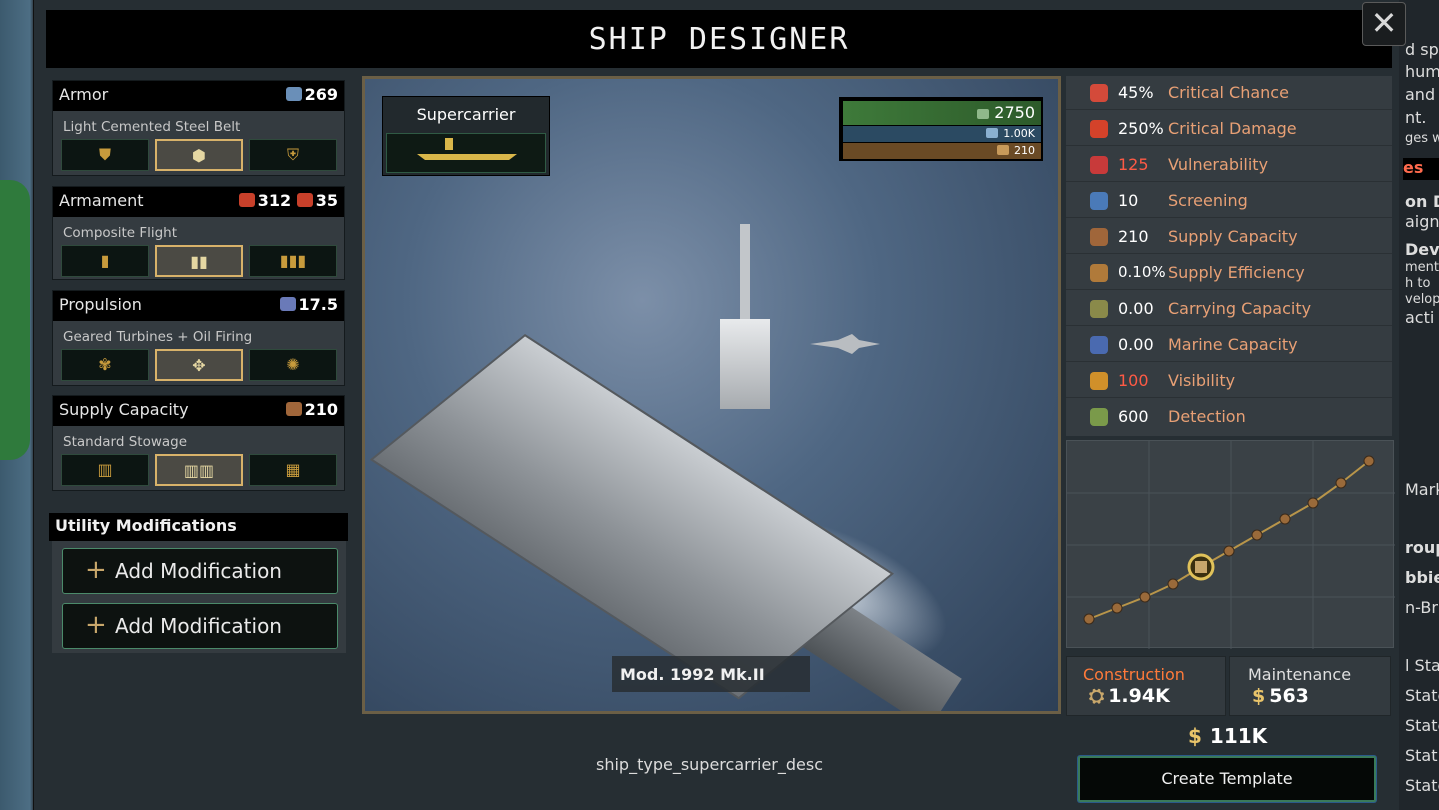 The width and height of the screenshot is (1439, 810). Describe the element at coordinates (1238, 736) in the screenshot. I see `total-cost-value: 111K` at that location.